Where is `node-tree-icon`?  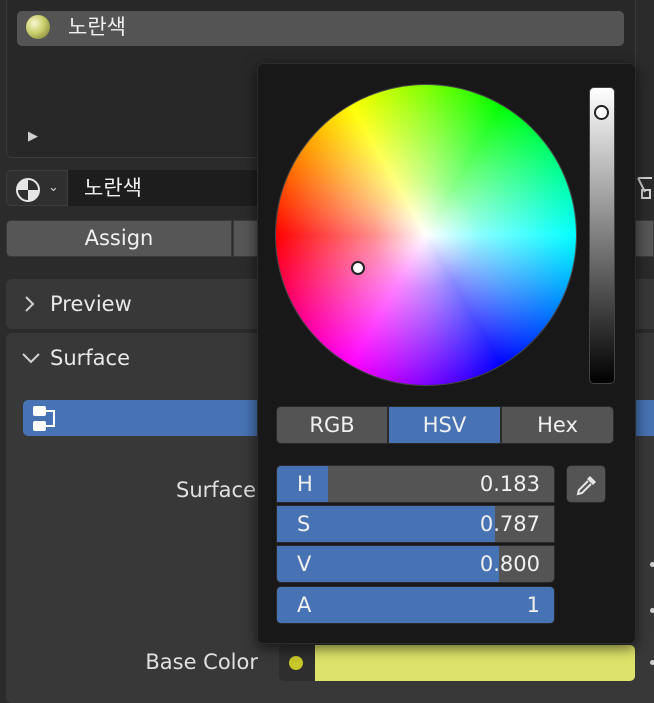 node-tree-icon is located at coordinates (645, 189).